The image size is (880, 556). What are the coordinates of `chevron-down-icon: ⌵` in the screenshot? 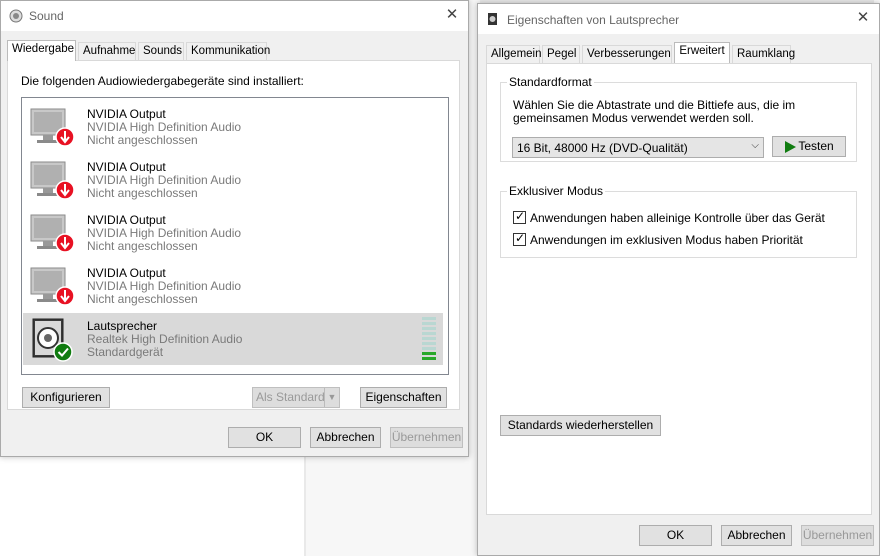 It's located at (755, 145).